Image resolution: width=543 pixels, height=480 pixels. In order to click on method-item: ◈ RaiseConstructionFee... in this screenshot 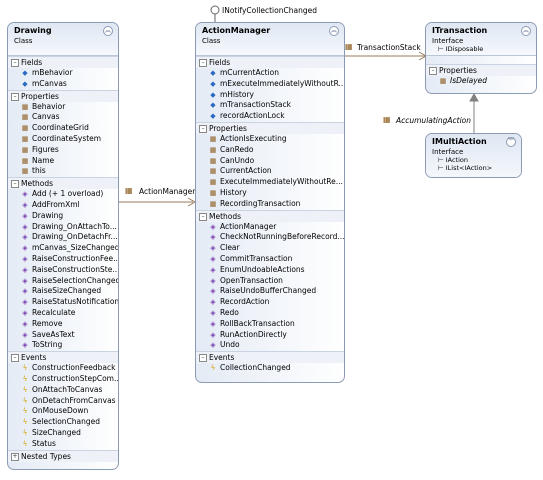, I will do `click(63, 259)`.